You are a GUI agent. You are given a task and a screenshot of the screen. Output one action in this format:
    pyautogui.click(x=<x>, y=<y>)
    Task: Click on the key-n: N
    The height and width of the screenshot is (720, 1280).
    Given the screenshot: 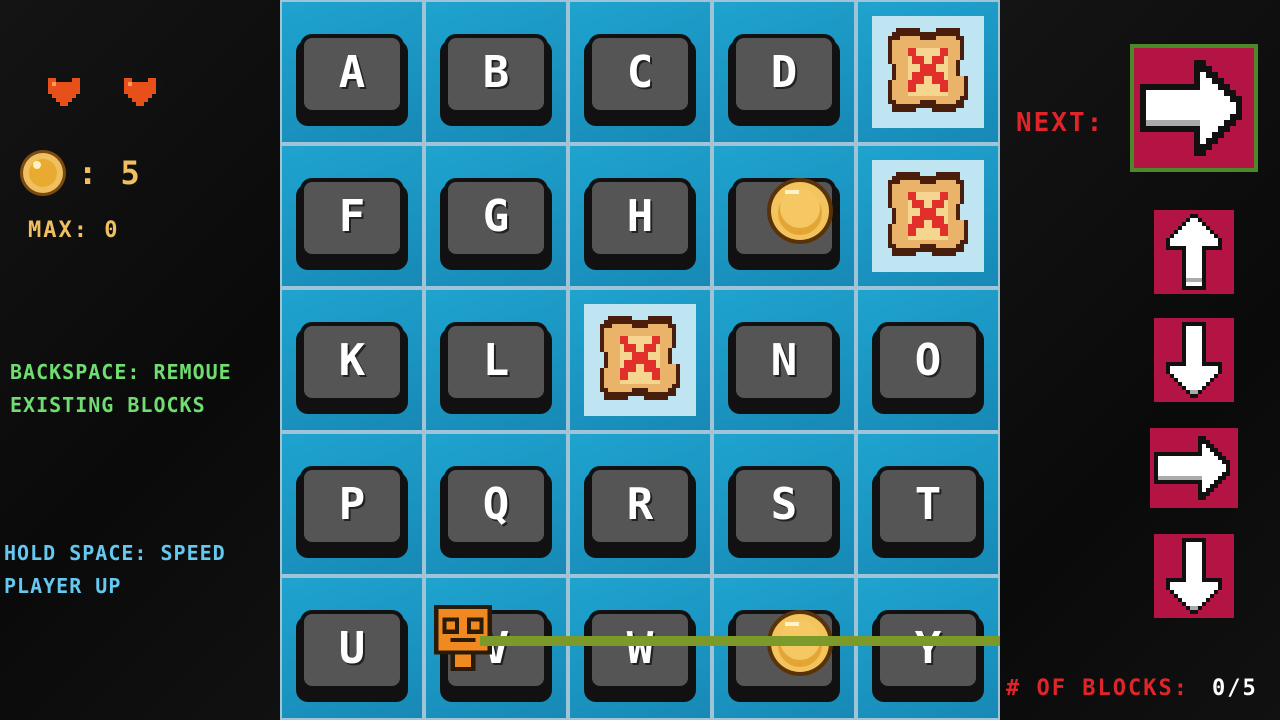 What is the action you would take?
    pyautogui.click(x=784, y=368)
    